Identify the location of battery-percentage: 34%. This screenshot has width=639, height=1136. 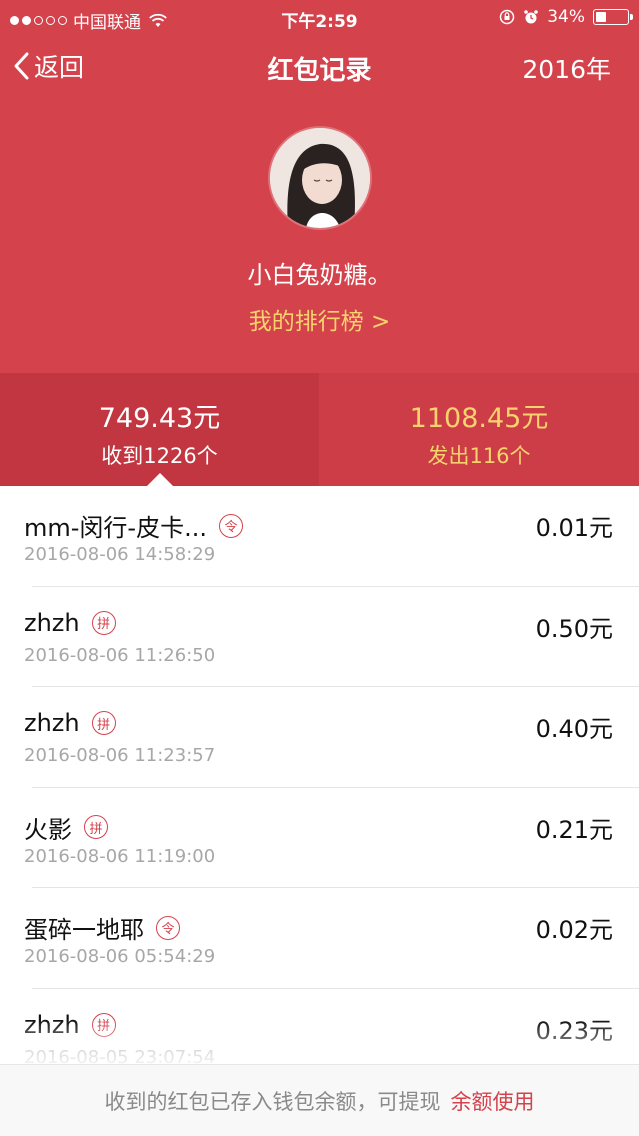
(566, 17).